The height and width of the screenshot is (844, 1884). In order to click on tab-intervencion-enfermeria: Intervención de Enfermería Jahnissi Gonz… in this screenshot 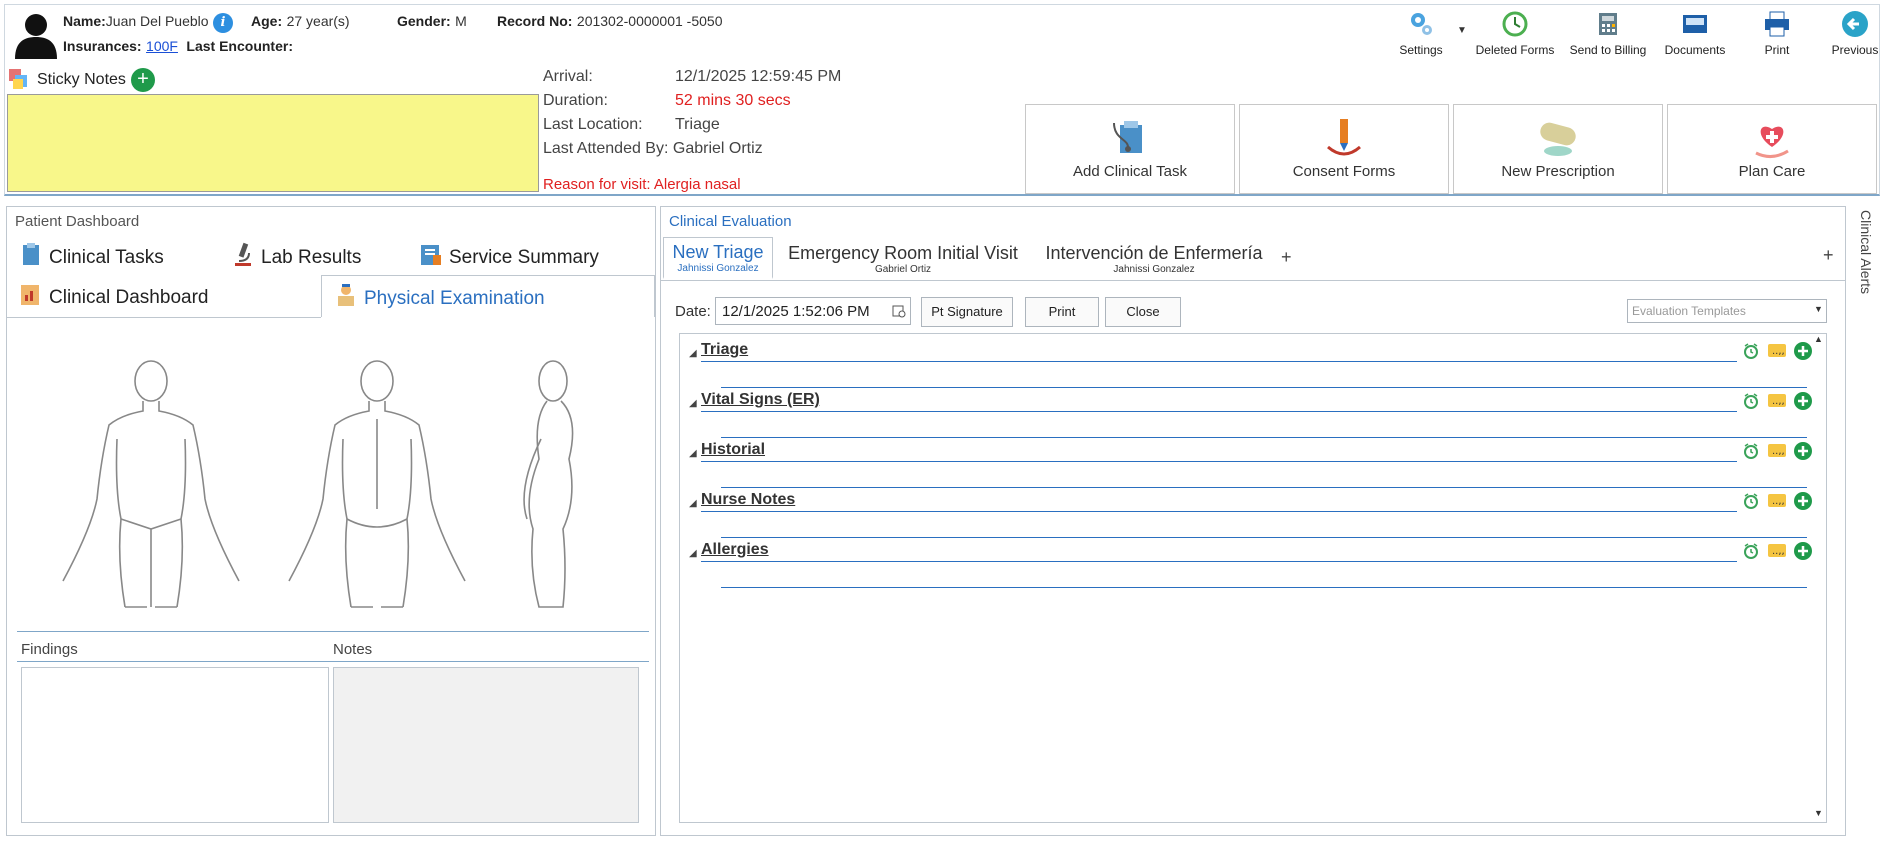, I will do `click(1154, 259)`.